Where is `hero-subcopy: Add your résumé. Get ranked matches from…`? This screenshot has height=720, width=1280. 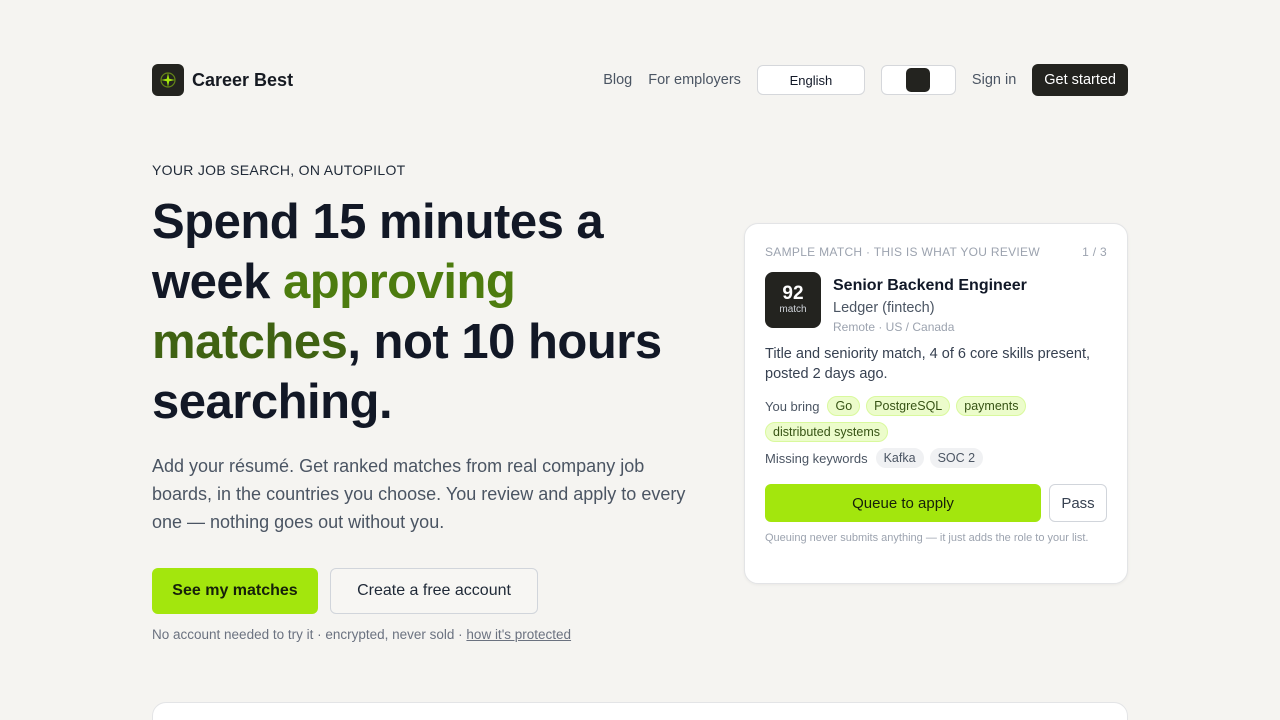
hero-subcopy: Add your résumé. Get ranked matches from… is located at coordinates (419, 494).